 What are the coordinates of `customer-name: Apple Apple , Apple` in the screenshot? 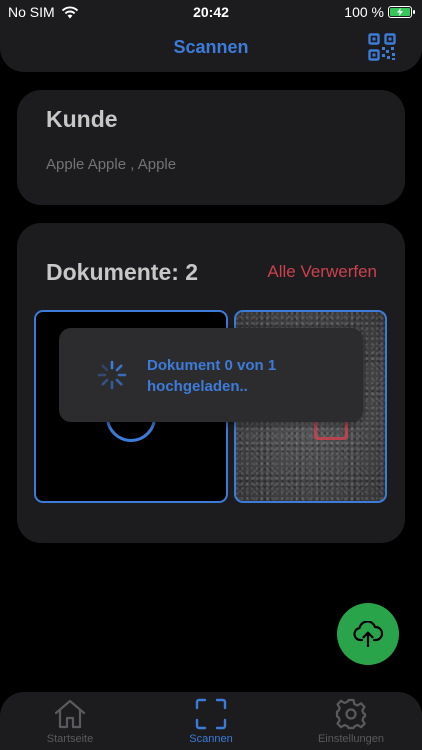 It's located at (111, 164).